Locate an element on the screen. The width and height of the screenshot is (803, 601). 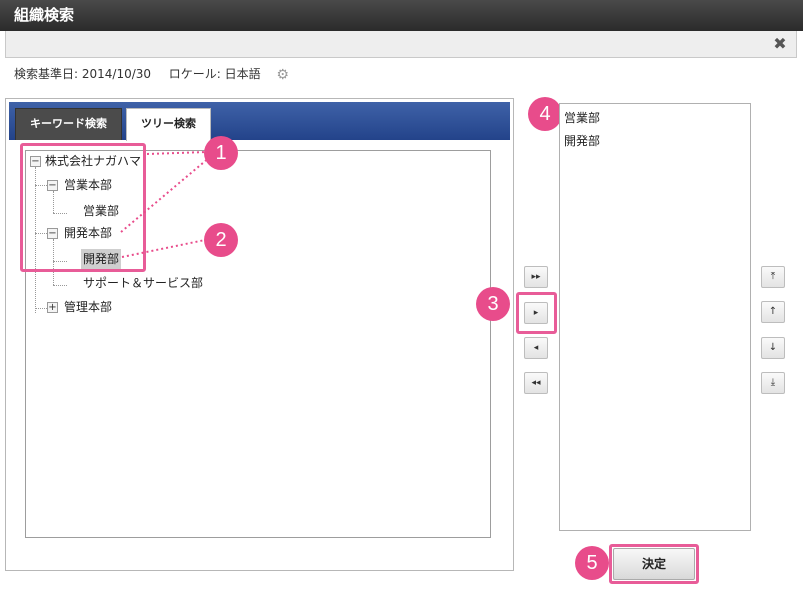
move-top-button: ⤒ is located at coordinates (773, 277).